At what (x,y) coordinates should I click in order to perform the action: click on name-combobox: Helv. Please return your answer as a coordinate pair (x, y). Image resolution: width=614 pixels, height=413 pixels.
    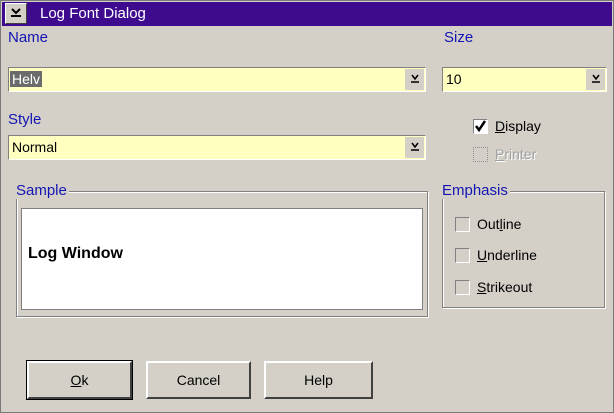
    Looking at the image, I should click on (217, 79).